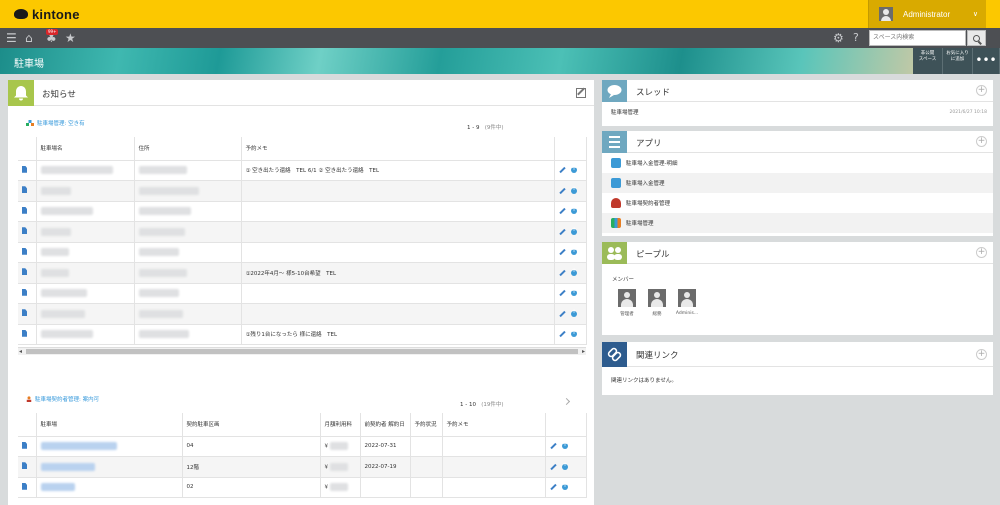  What do you see at coordinates (11, 38) in the screenshot?
I see `menu-icon: ☰` at bounding box center [11, 38].